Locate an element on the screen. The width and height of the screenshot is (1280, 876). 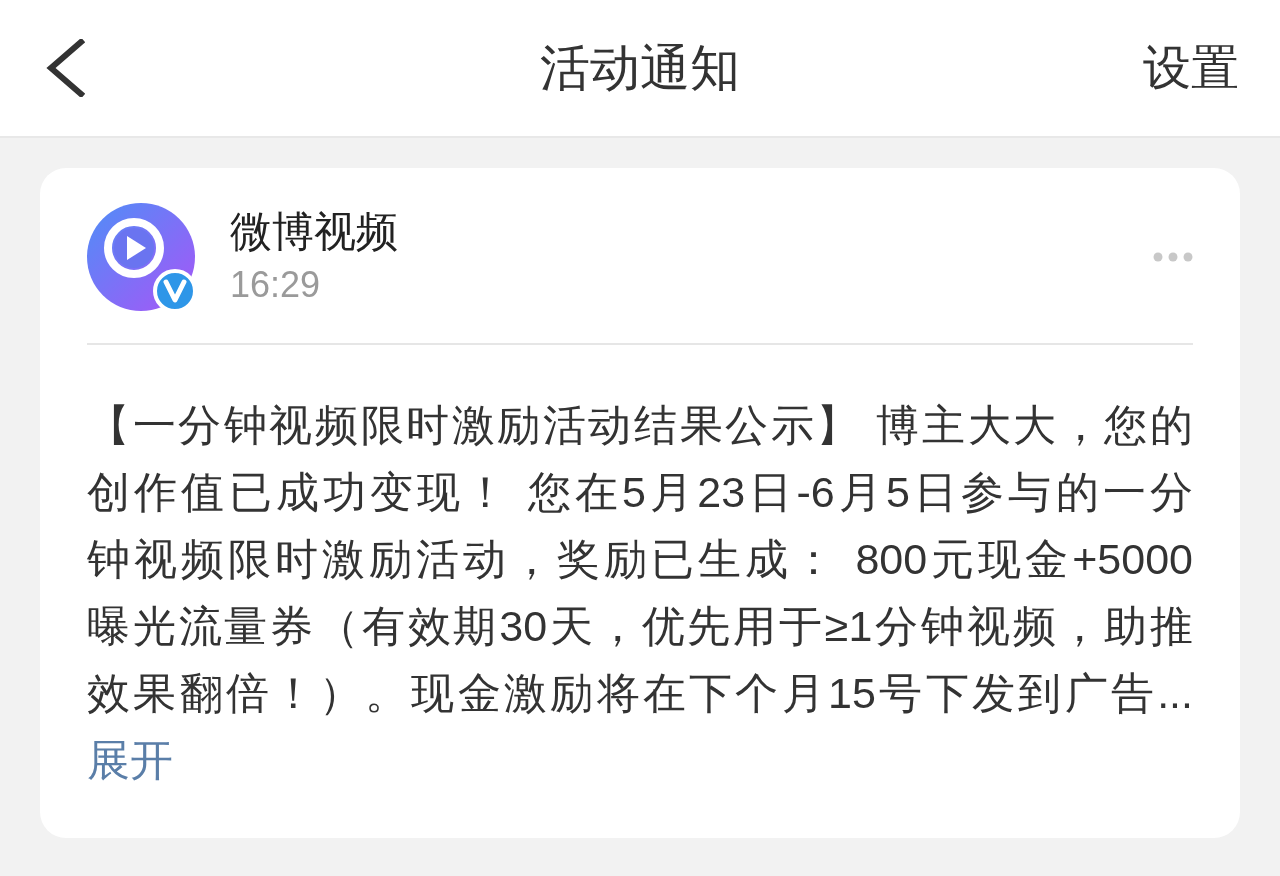
sender-name: 微博视频 is located at coordinates (314, 232).